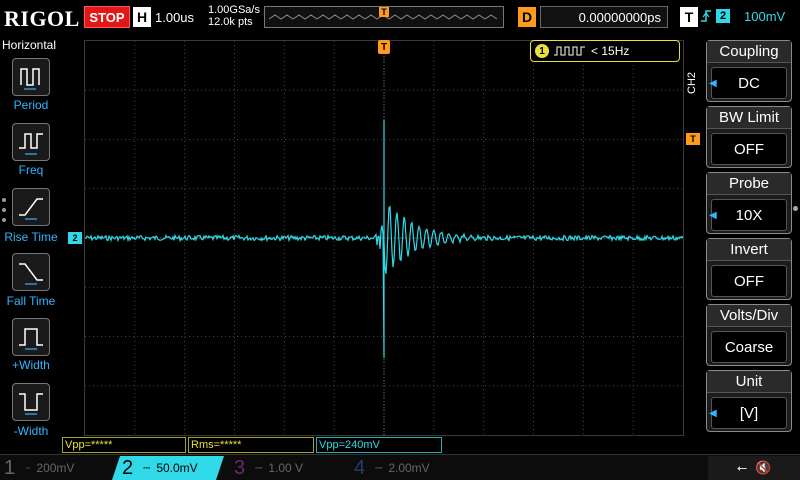  What do you see at coordinates (742, 467) in the screenshot?
I see `usb-icon: ⭠` at bounding box center [742, 467].